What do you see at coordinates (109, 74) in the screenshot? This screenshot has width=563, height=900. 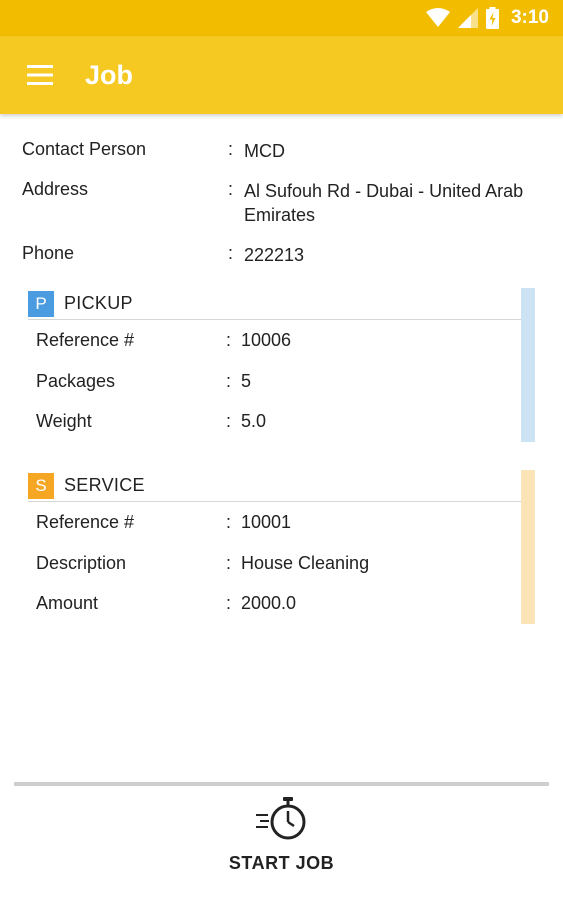 I see `page-title: Job` at bounding box center [109, 74].